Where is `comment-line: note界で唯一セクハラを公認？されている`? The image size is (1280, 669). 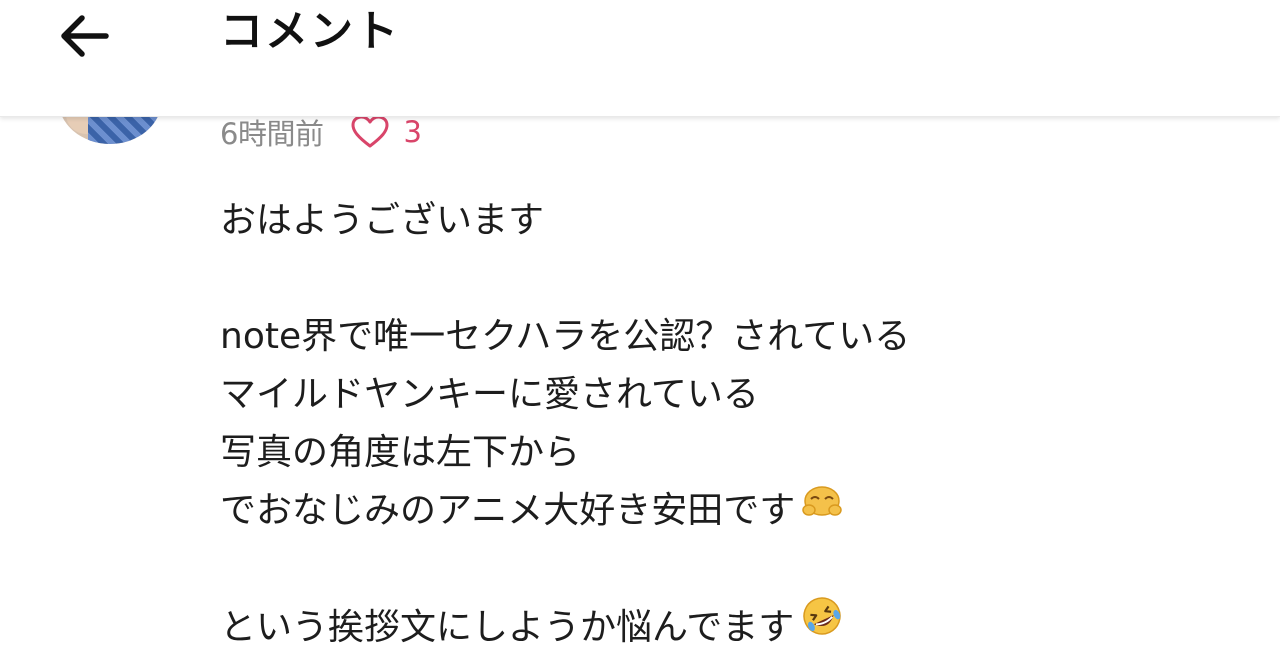
comment-line: note界で唯一セクハラを公認？されている is located at coordinates (565, 336).